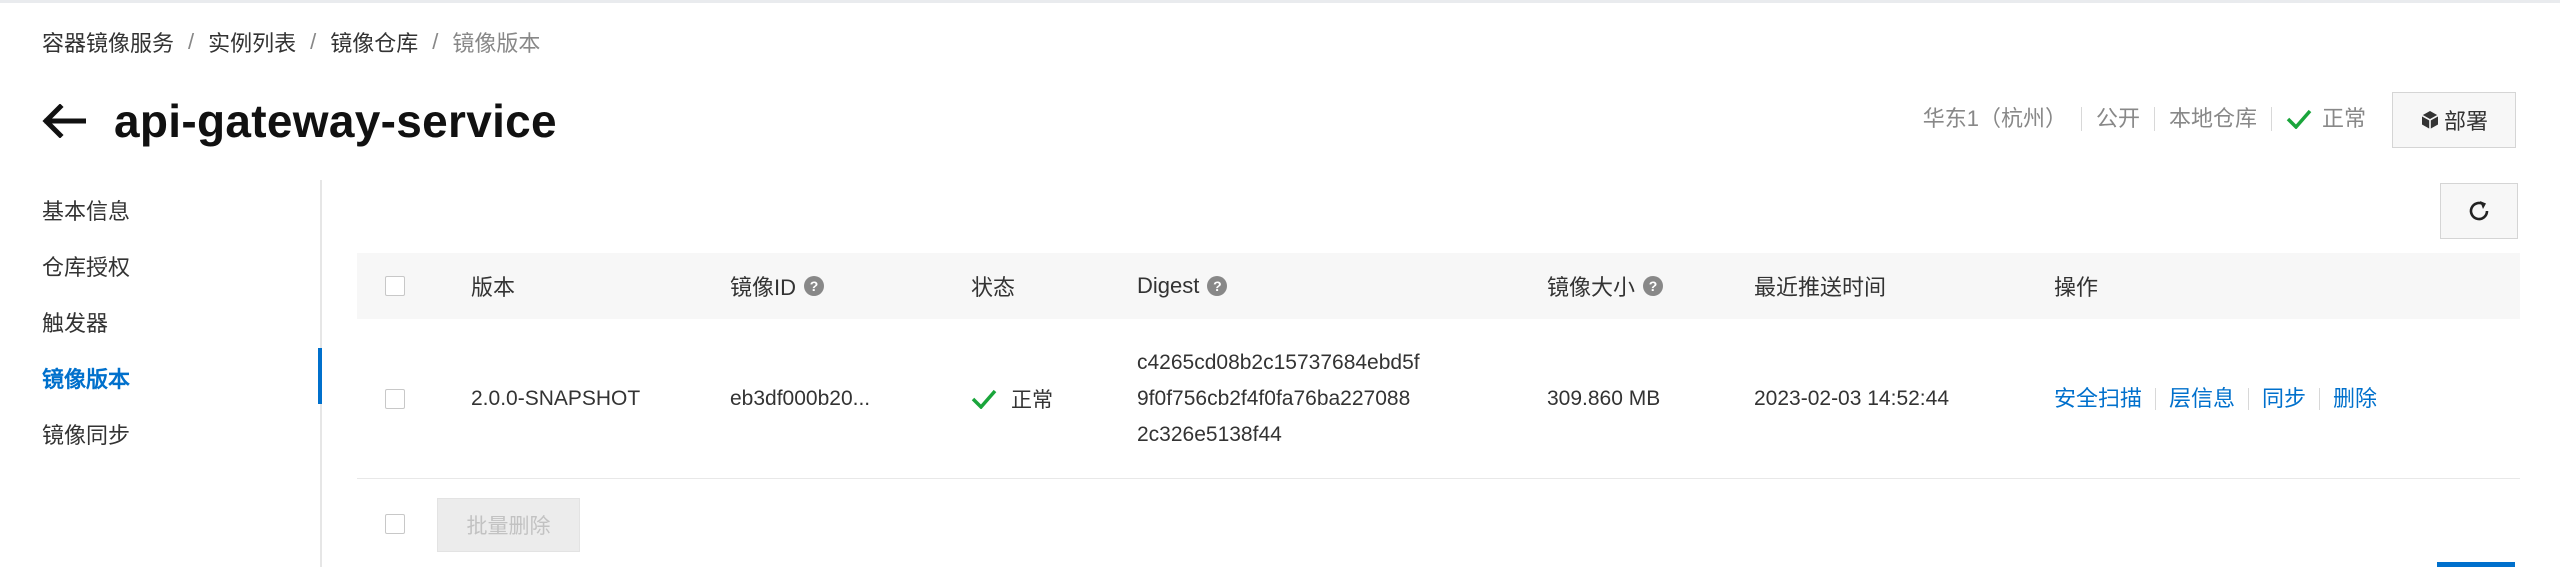 The height and width of the screenshot is (567, 2560). Describe the element at coordinates (993, 287) in the screenshot. I see `column-header-status: 状态` at that location.